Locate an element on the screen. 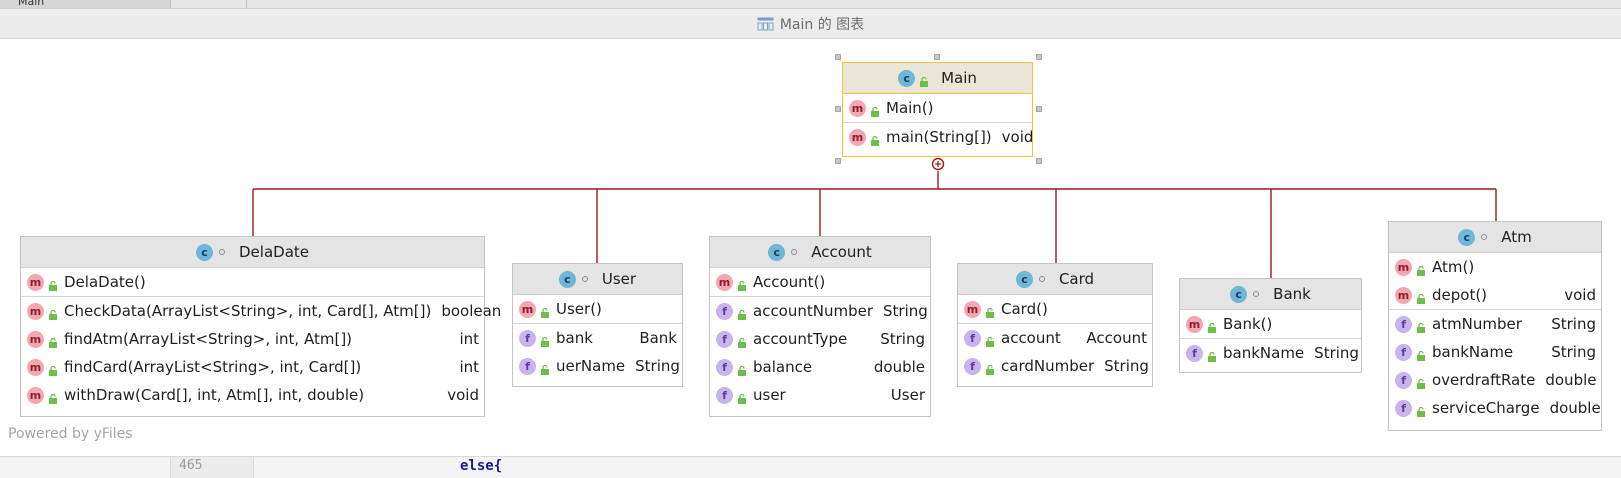 The height and width of the screenshot is (478, 1621). method-row: m User() is located at coordinates (597, 309).